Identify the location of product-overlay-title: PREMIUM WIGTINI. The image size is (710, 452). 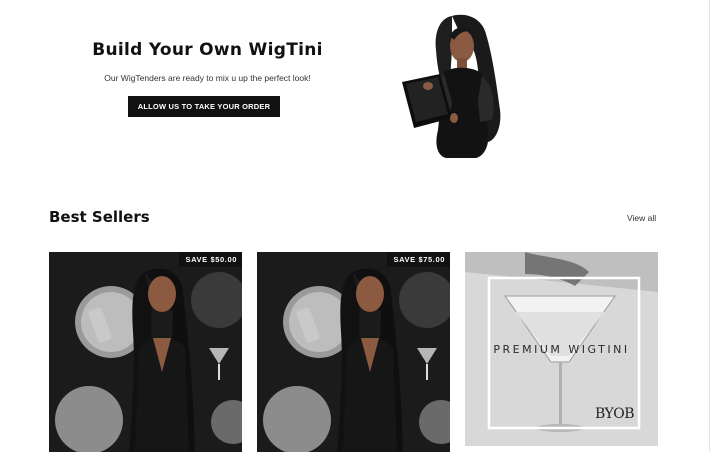
(561, 349).